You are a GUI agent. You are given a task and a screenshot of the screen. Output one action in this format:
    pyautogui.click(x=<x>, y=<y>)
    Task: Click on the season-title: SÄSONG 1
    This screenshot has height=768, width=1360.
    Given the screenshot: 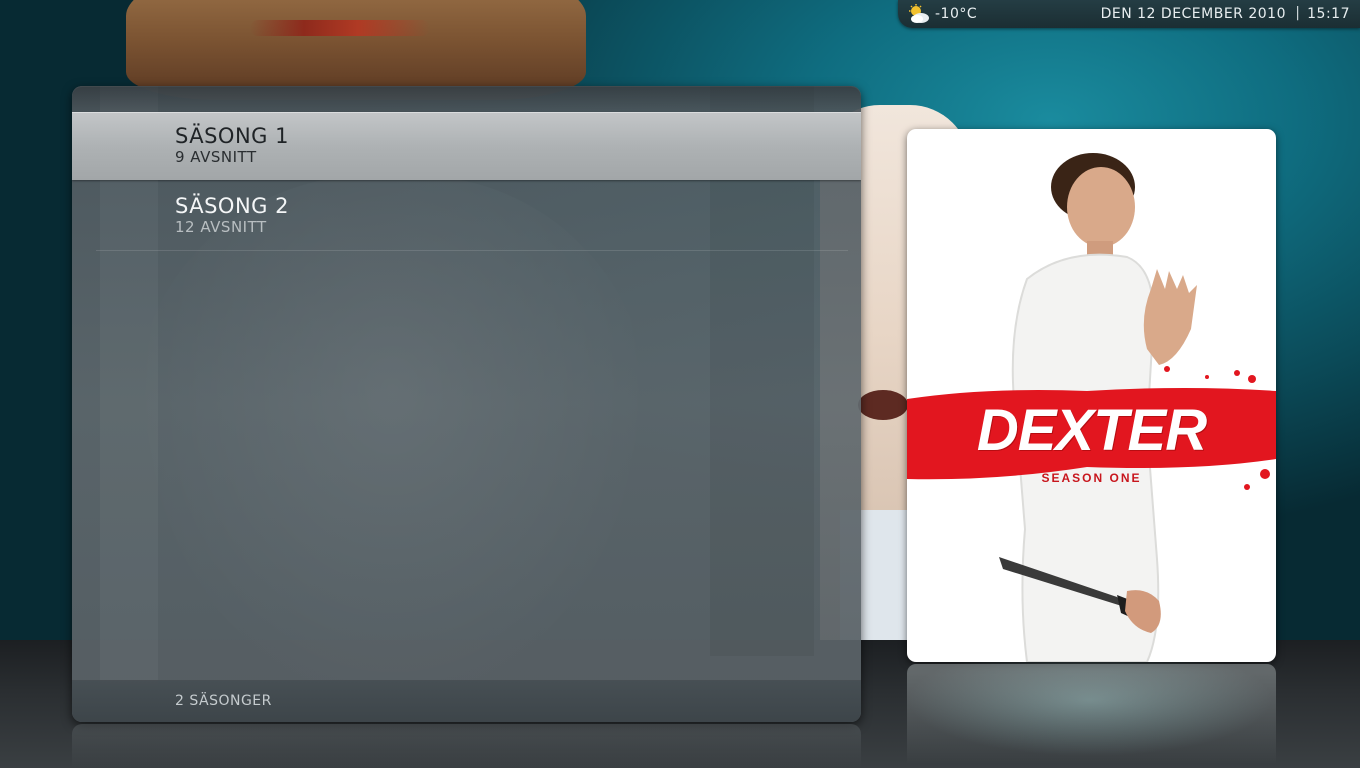 What is the action you would take?
    pyautogui.click(x=232, y=136)
    